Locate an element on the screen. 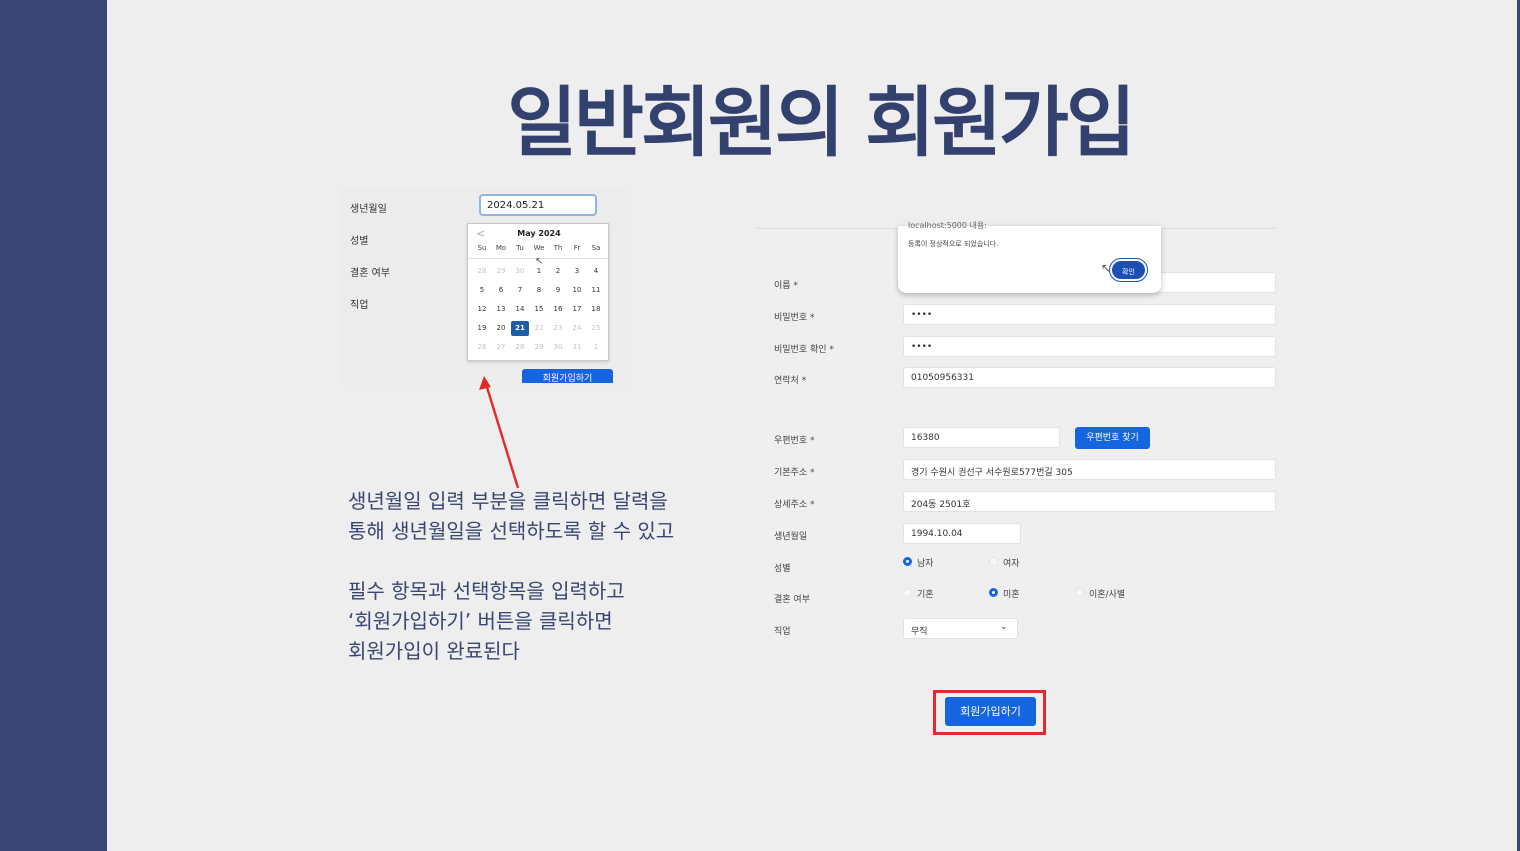 Image resolution: width=1520 pixels, height=851 pixels. description-line-5: 회원가입이 완료된다 is located at coordinates (434, 651).